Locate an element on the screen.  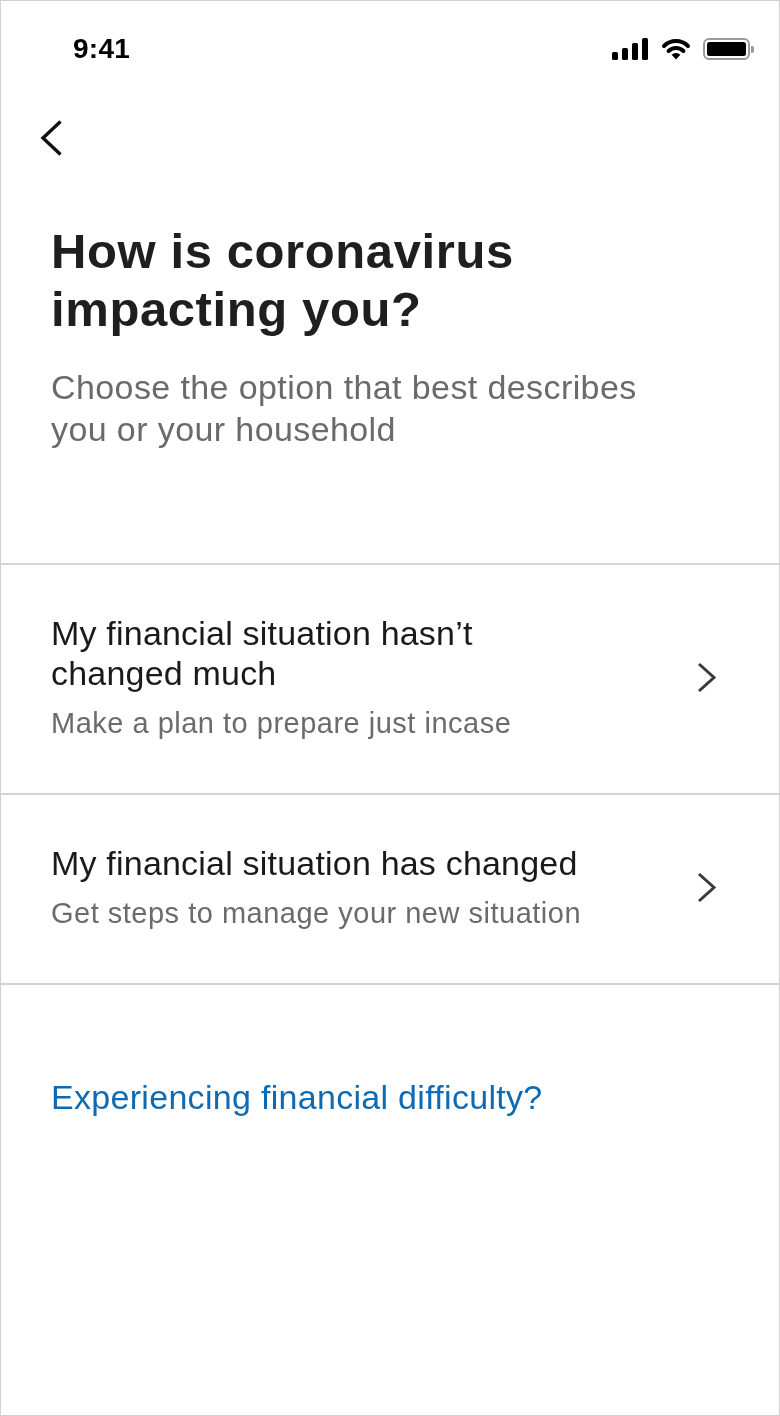
option-title: My financial situation has changed is located at coordinates (315, 863).